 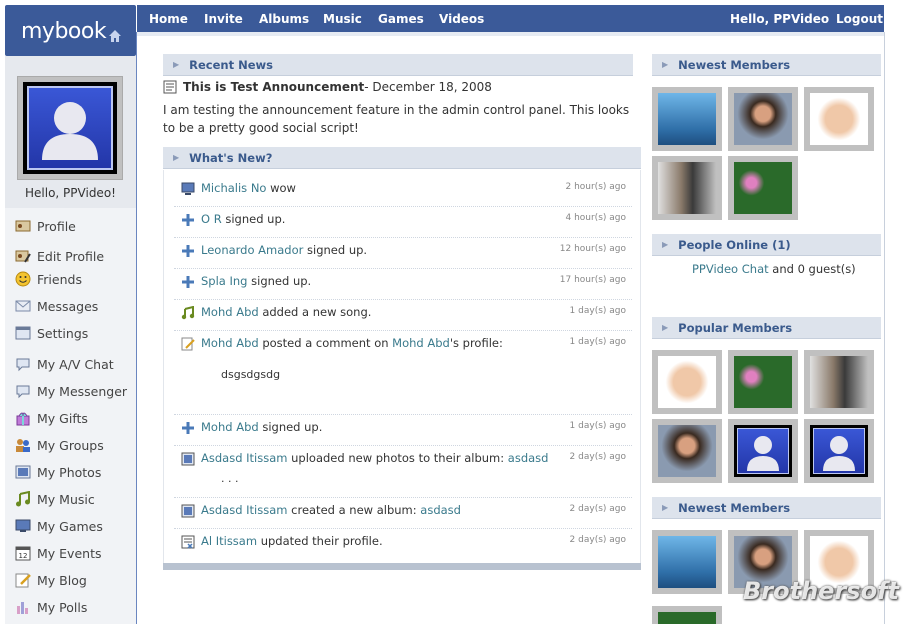 What do you see at coordinates (597, 540) in the screenshot?
I see `feed-time: 2 day(s) ago` at bounding box center [597, 540].